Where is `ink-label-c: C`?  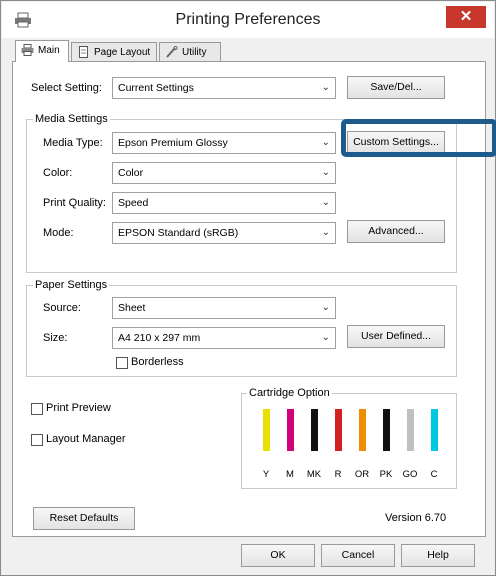
ink-label-c: C is located at coordinates (434, 474).